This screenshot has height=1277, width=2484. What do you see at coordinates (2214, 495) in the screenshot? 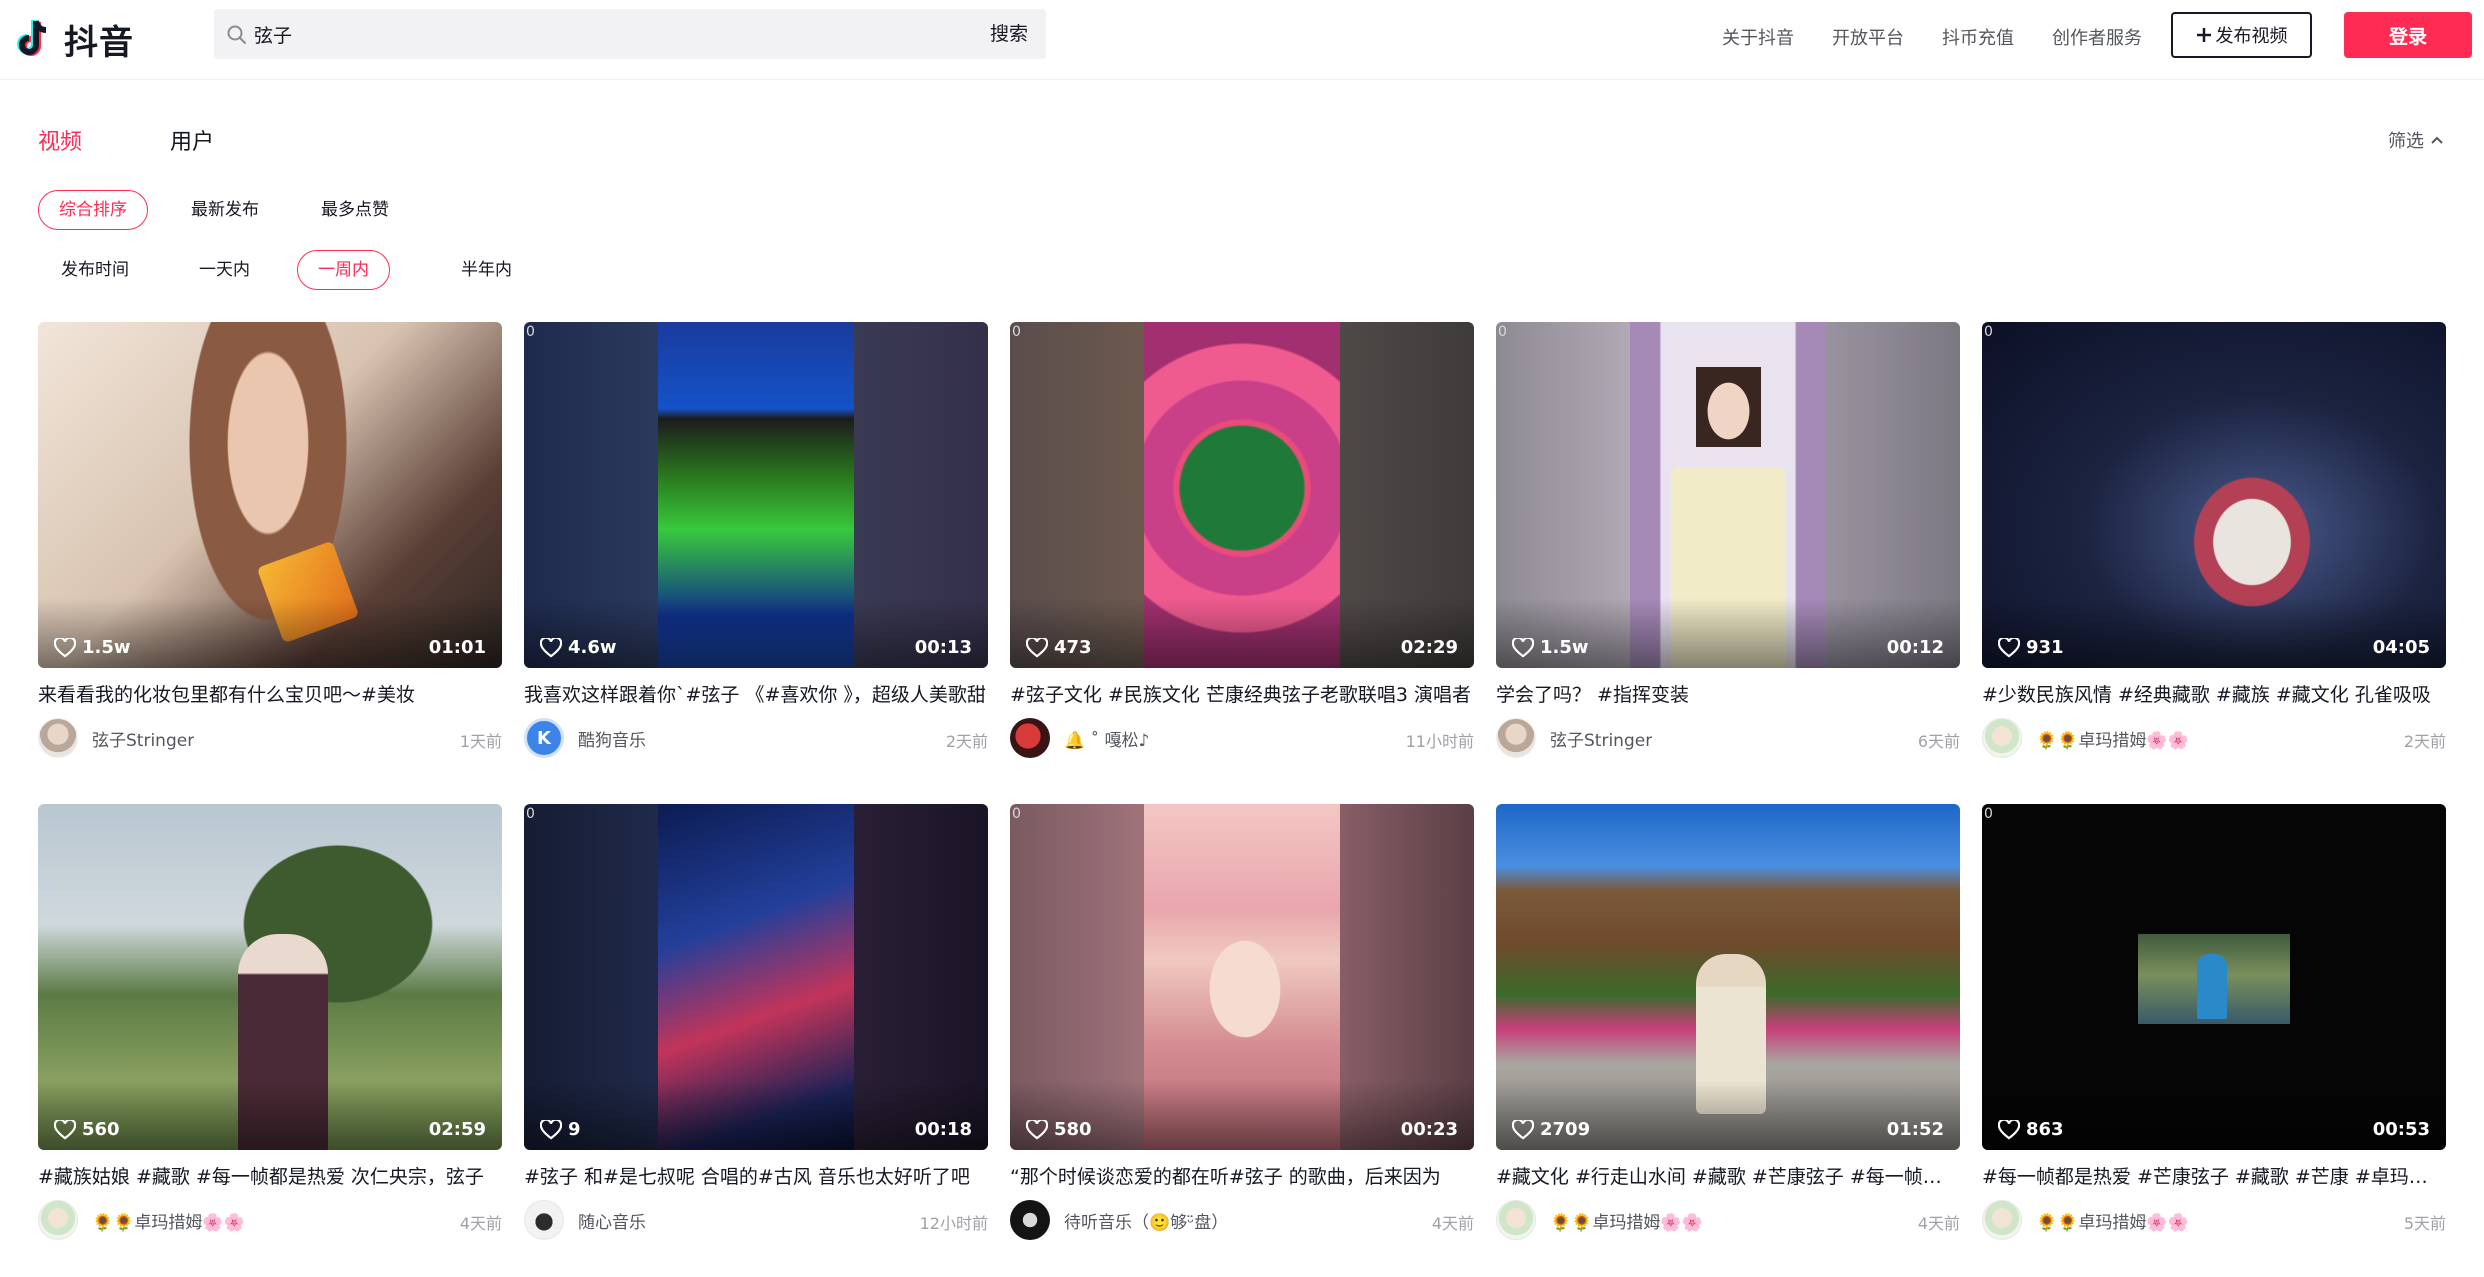
I see `video-thumbnail: 0 931 04:05` at bounding box center [2214, 495].